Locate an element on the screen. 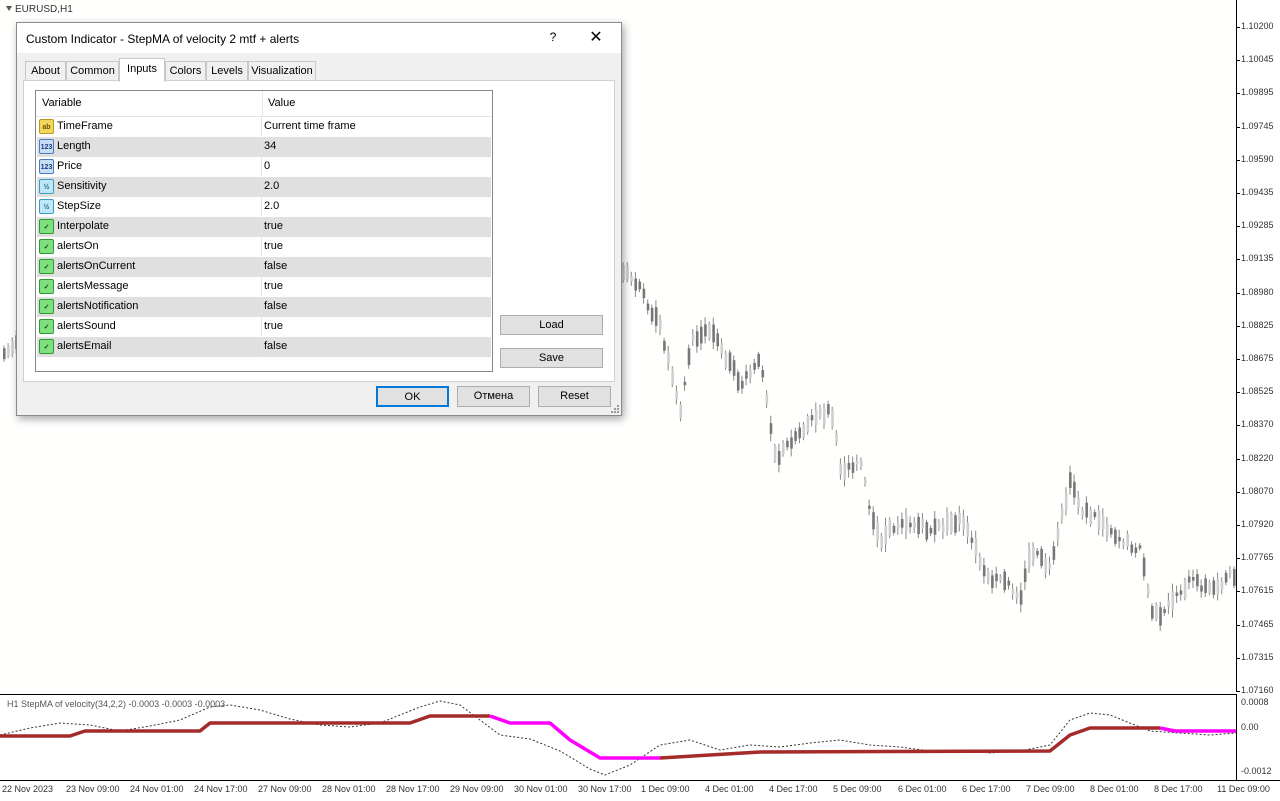  close-button: ✕ is located at coordinates (596, 38).